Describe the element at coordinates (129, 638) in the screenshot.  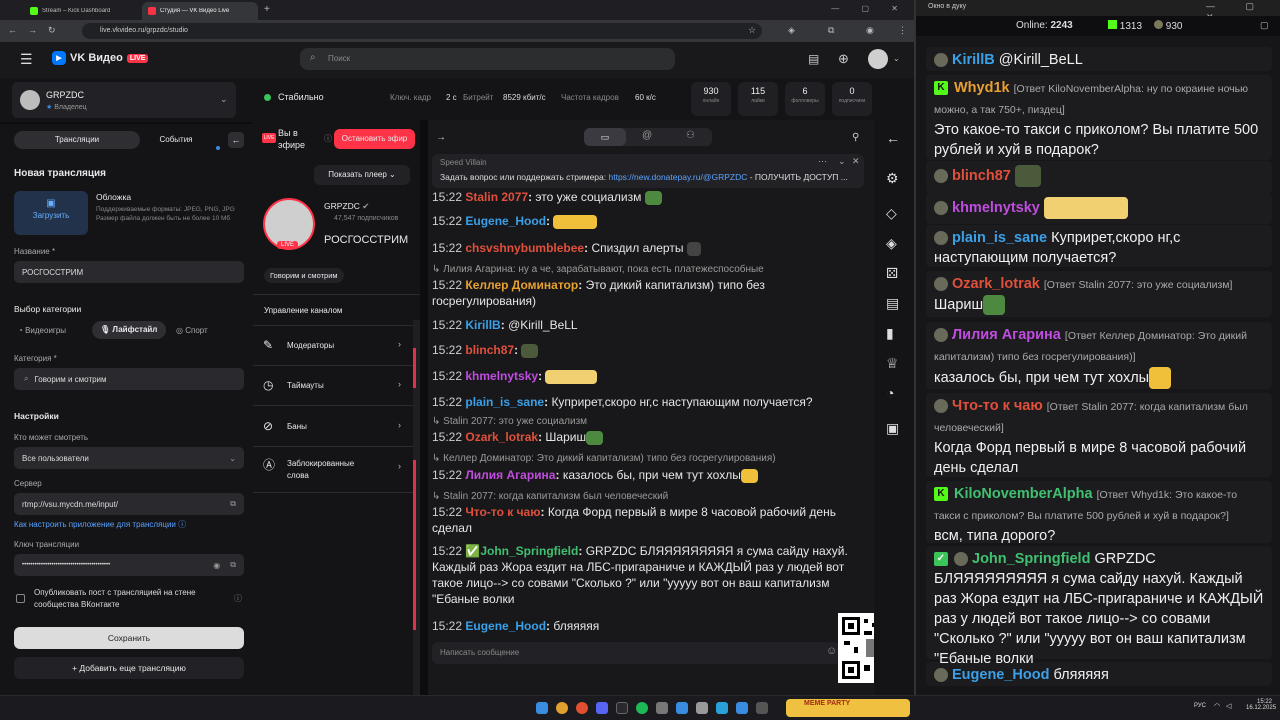
I see `save-button: Сохранить` at that location.